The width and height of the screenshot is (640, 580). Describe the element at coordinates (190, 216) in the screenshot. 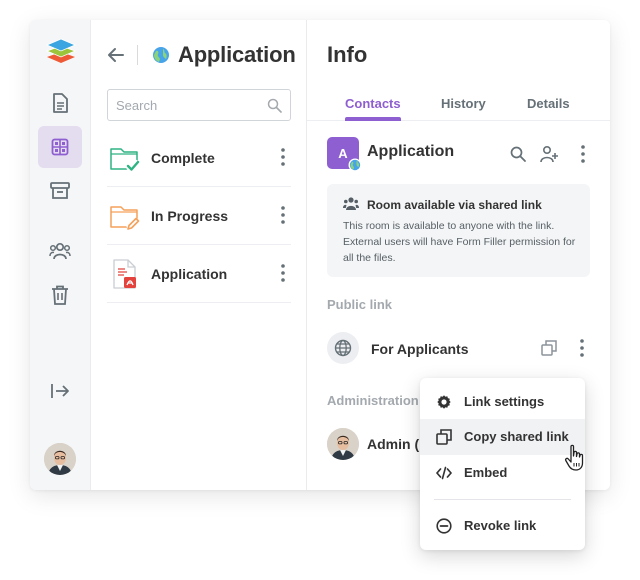

I see `file-name: In Progress` at that location.